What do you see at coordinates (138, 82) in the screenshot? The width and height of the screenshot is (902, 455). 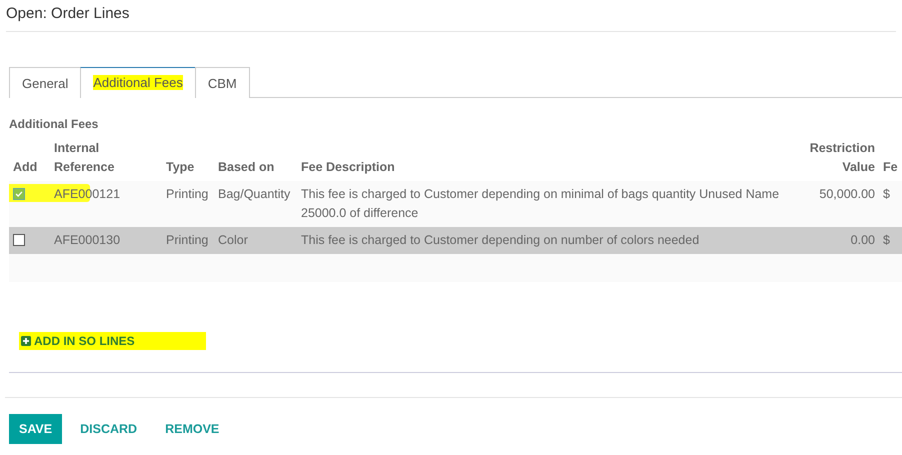 I see `tab: Additional Fees` at bounding box center [138, 82].